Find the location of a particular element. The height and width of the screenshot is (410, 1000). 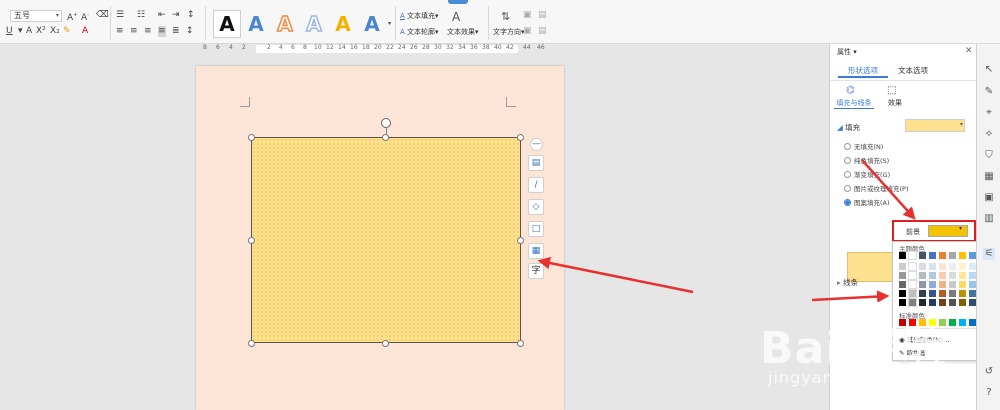

annotation-arrow-shape-tools is located at coordinates (615, 275).